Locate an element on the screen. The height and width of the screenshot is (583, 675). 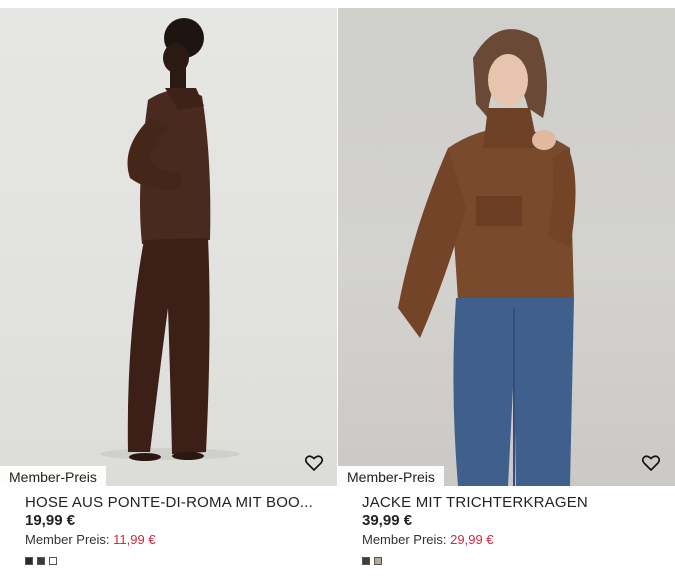
member-price-line: Member Preis: 29,99 € is located at coordinates (428, 539).